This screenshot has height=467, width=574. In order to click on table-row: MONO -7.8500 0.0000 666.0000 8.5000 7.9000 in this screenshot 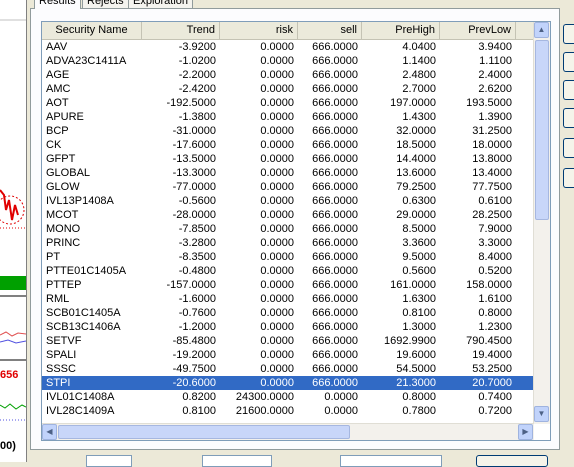, I will do `click(289, 229)`.